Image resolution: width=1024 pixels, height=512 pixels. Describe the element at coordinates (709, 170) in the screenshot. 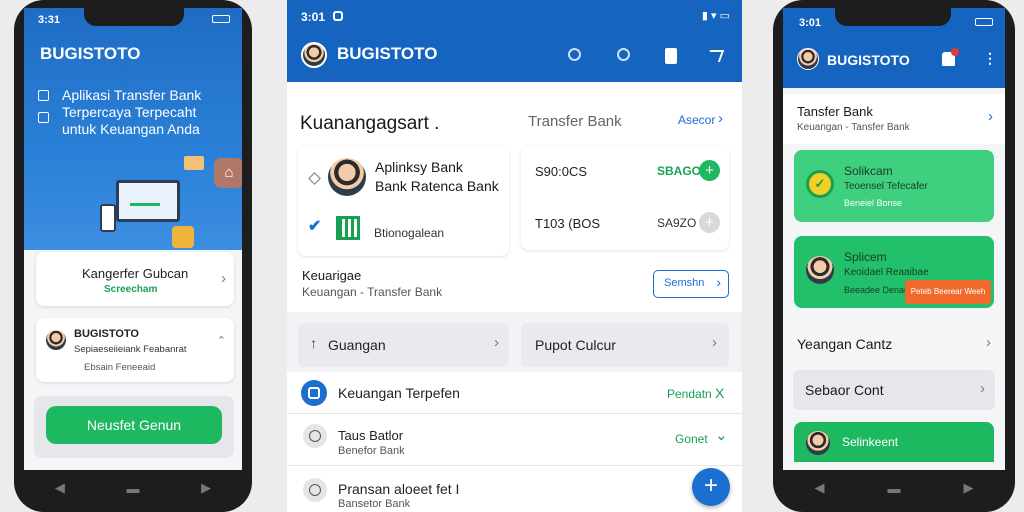

I see `add-icon: +` at that location.